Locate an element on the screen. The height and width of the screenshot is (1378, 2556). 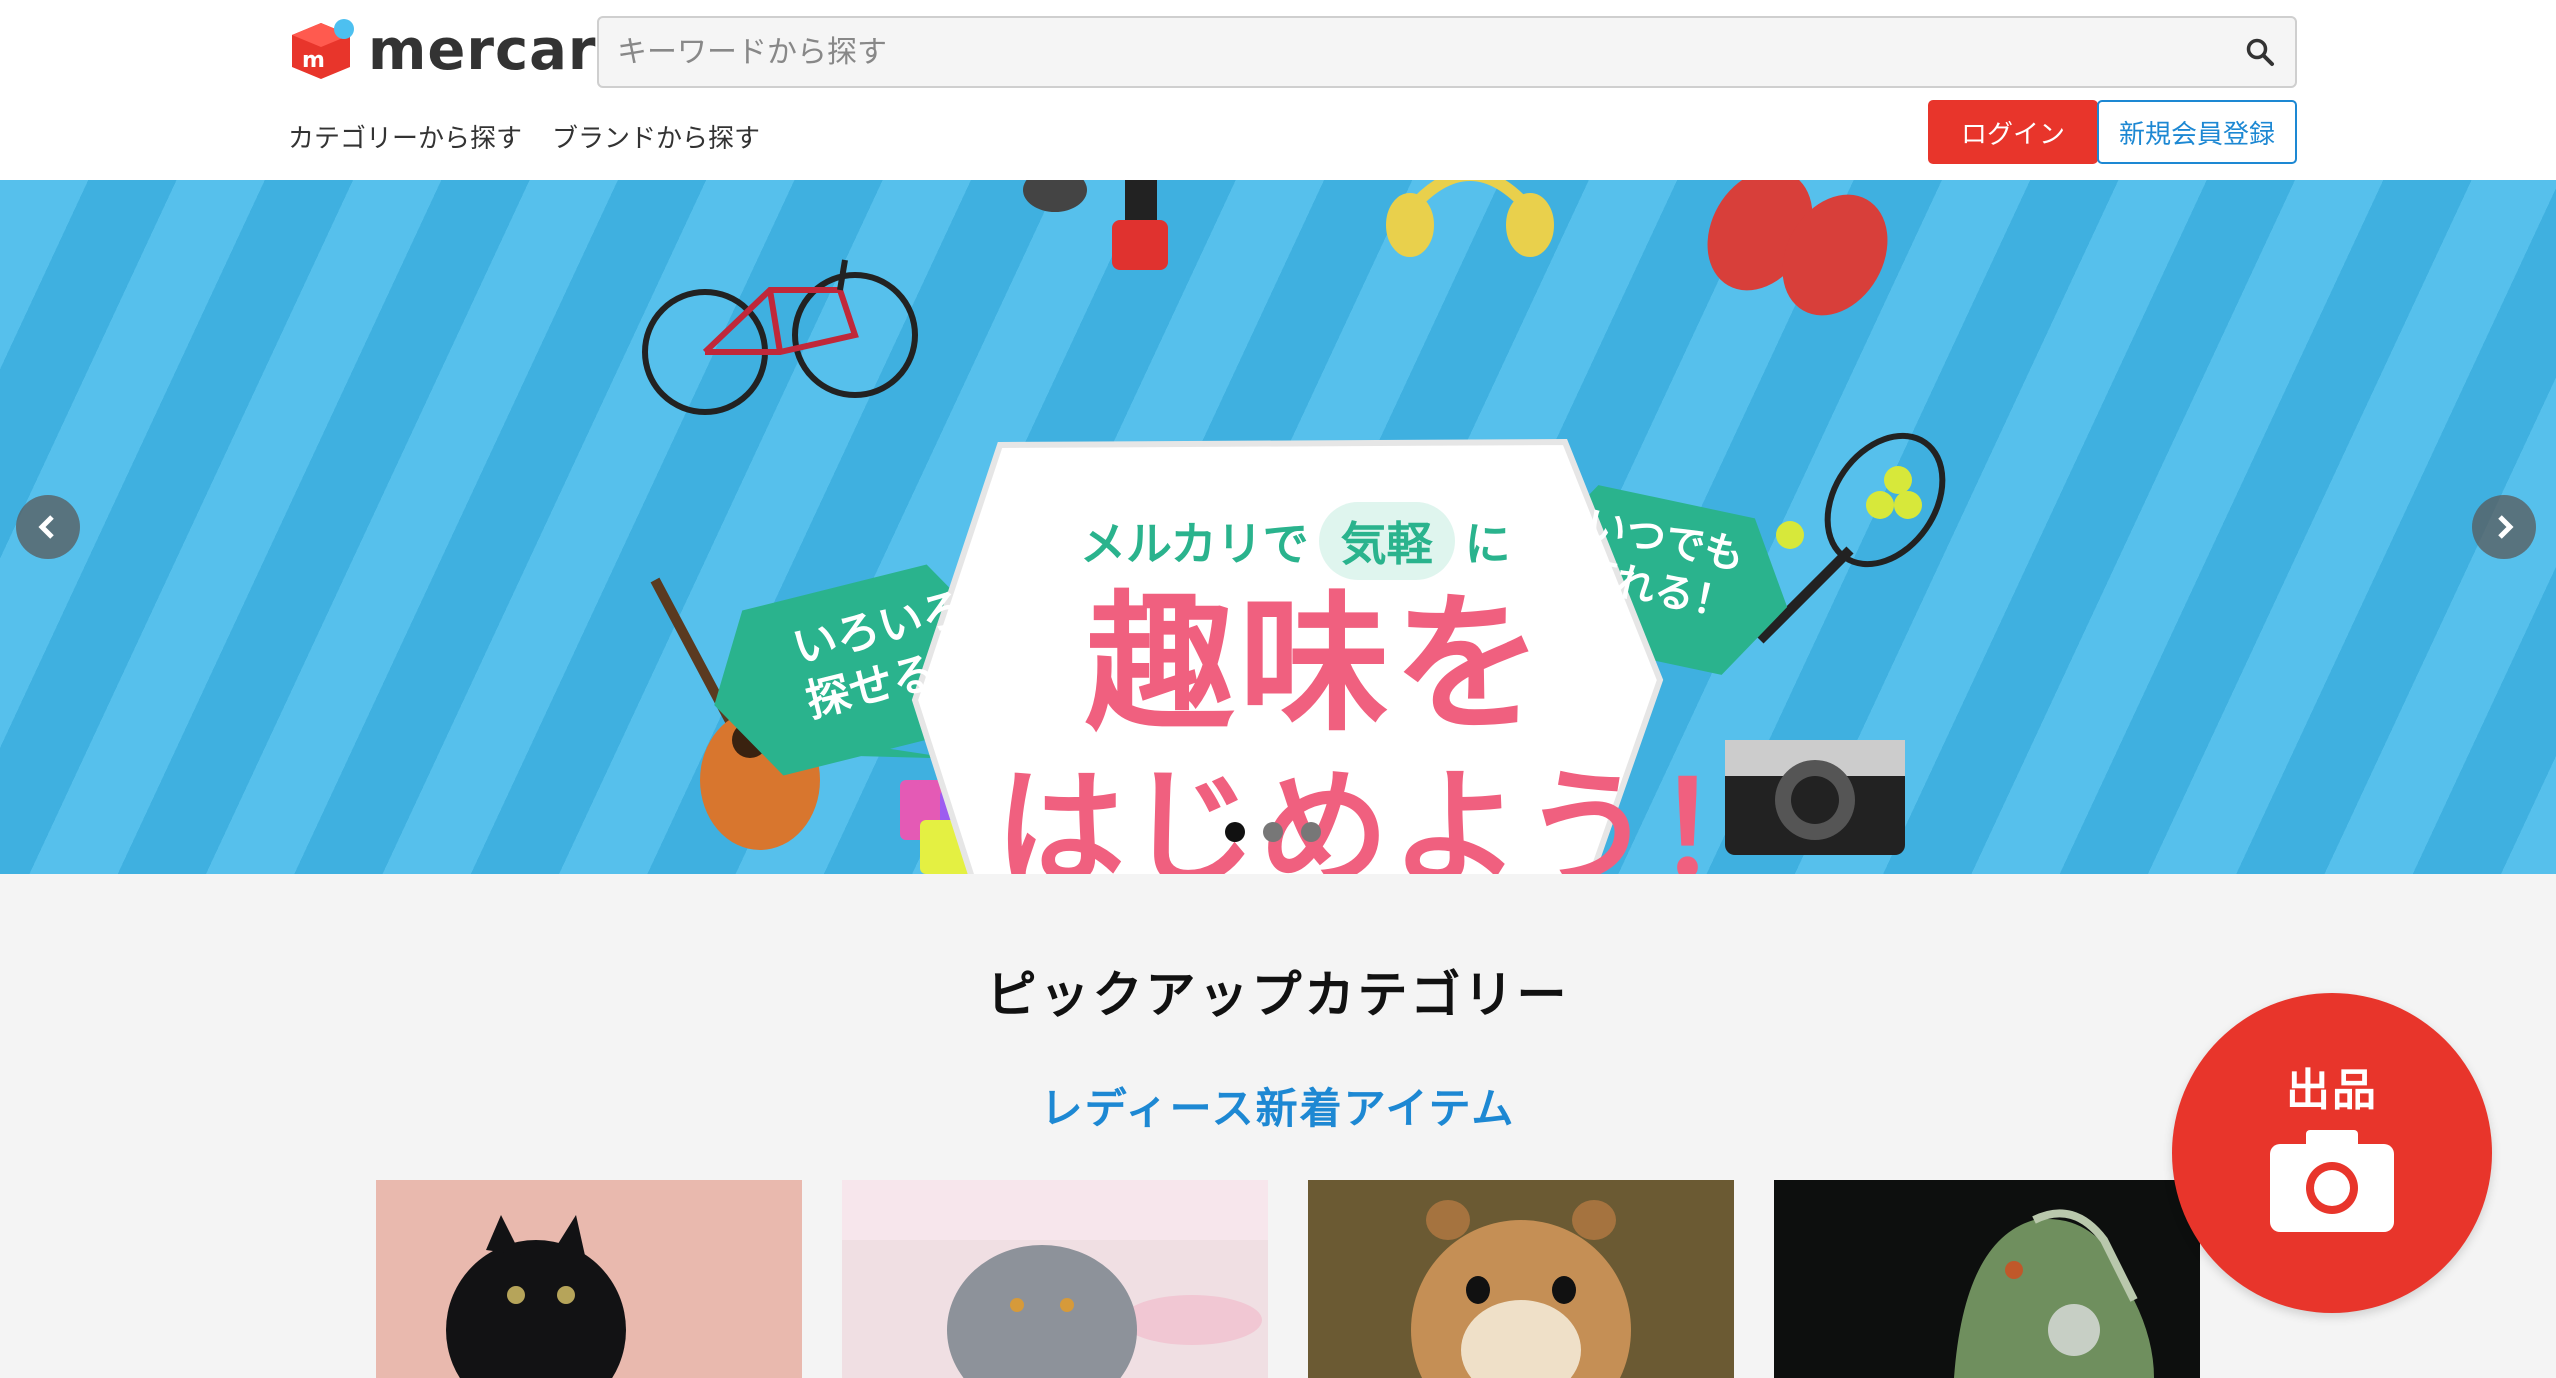
chevron-right-icon is located at coordinates (2506, 527).